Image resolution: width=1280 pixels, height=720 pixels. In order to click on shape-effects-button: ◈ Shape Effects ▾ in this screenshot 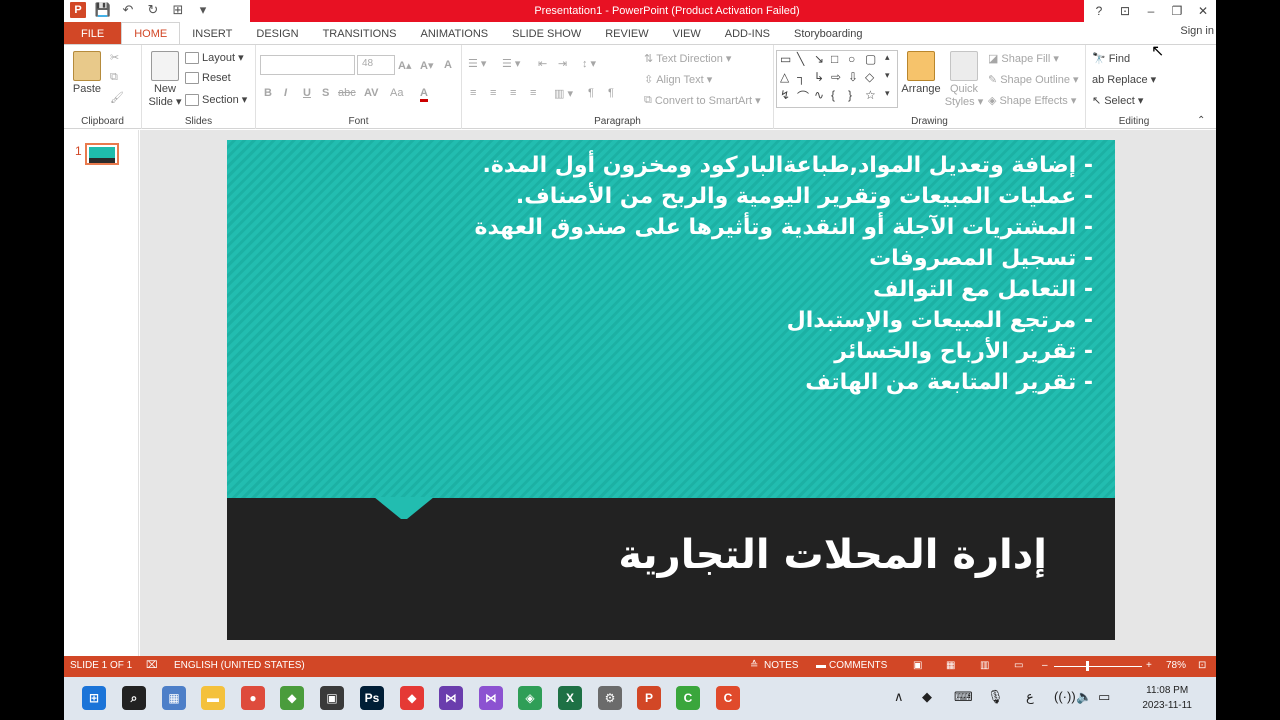, I will do `click(1032, 100)`.